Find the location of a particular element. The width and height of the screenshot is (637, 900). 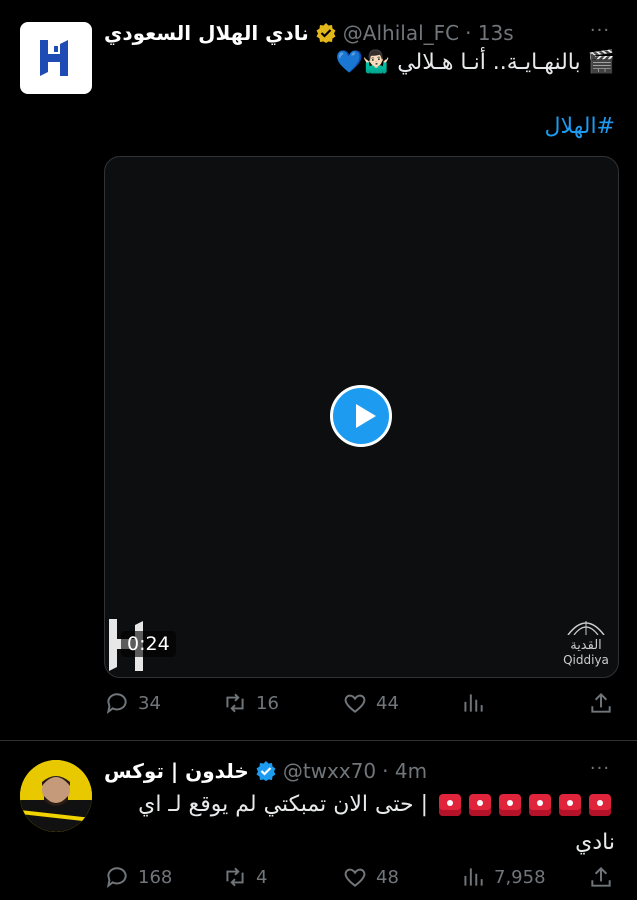

like-button-2: 48 is located at coordinates (370, 877).